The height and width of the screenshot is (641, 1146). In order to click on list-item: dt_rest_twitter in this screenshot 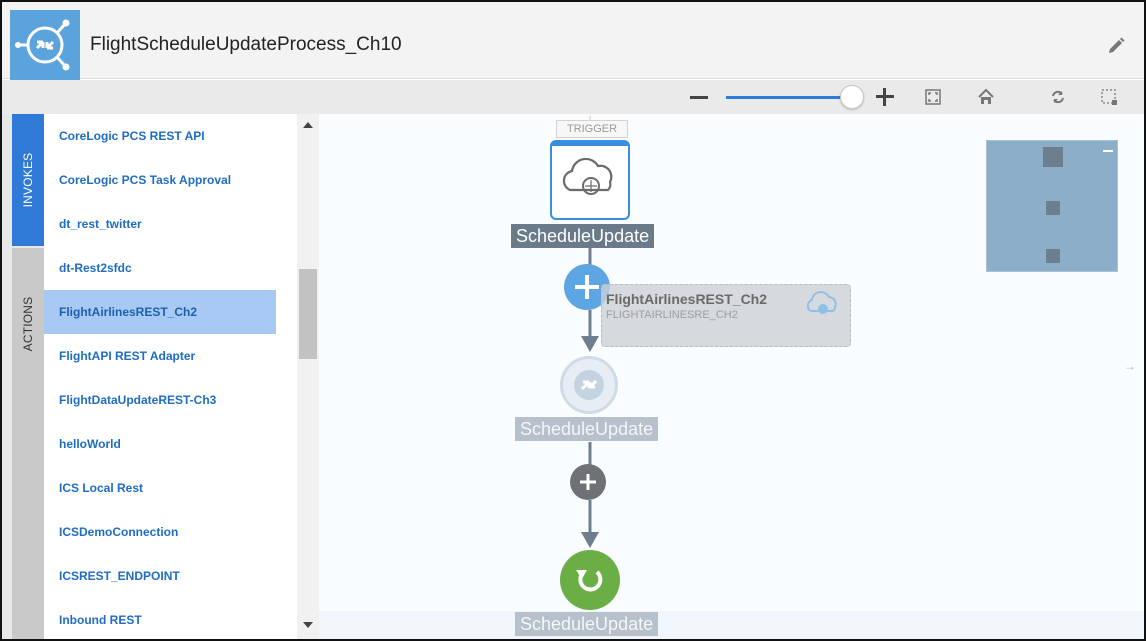, I will do `click(160, 224)`.